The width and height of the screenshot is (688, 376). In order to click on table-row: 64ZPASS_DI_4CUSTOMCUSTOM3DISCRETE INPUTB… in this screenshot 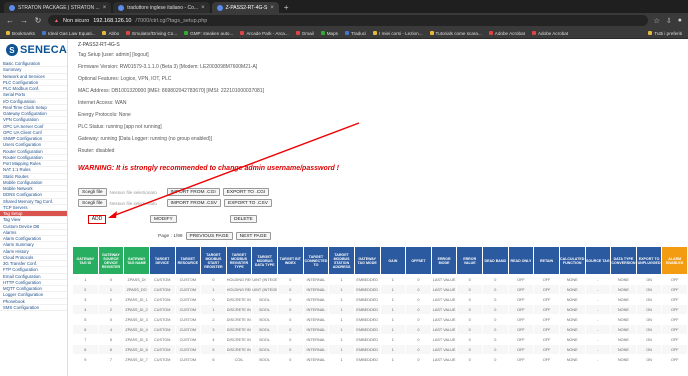, I will do `click(380, 329)`.